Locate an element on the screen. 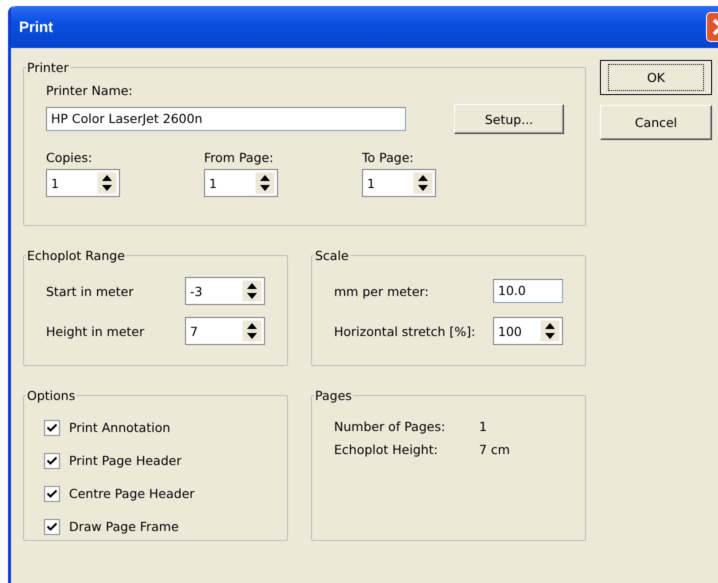 This screenshot has width=718, height=583. checkbox-label: Print Annotation is located at coordinates (119, 427).